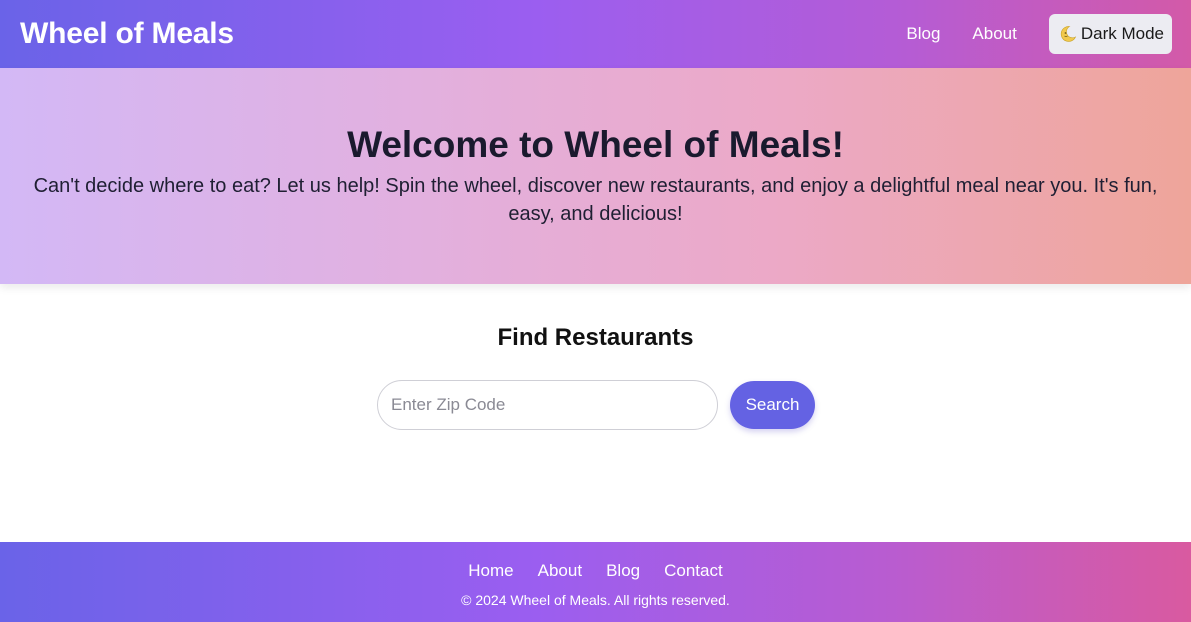 Image resolution: width=1191 pixels, height=622 pixels. What do you see at coordinates (560, 571) in the screenshot?
I see `footer-link-about: About` at bounding box center [560, 571].